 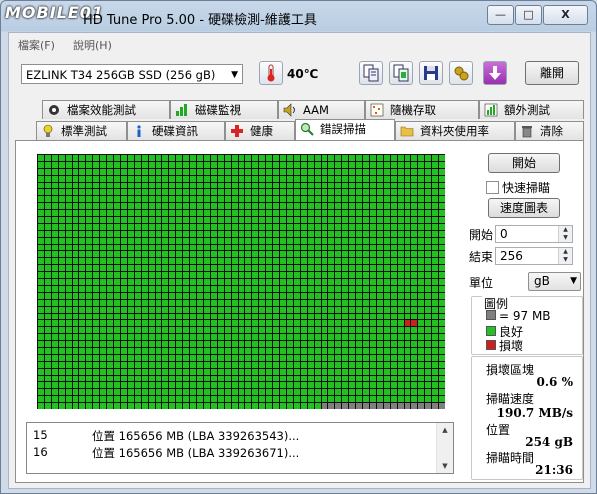 I want to click on close-button: X, so click(x=565, y=15).